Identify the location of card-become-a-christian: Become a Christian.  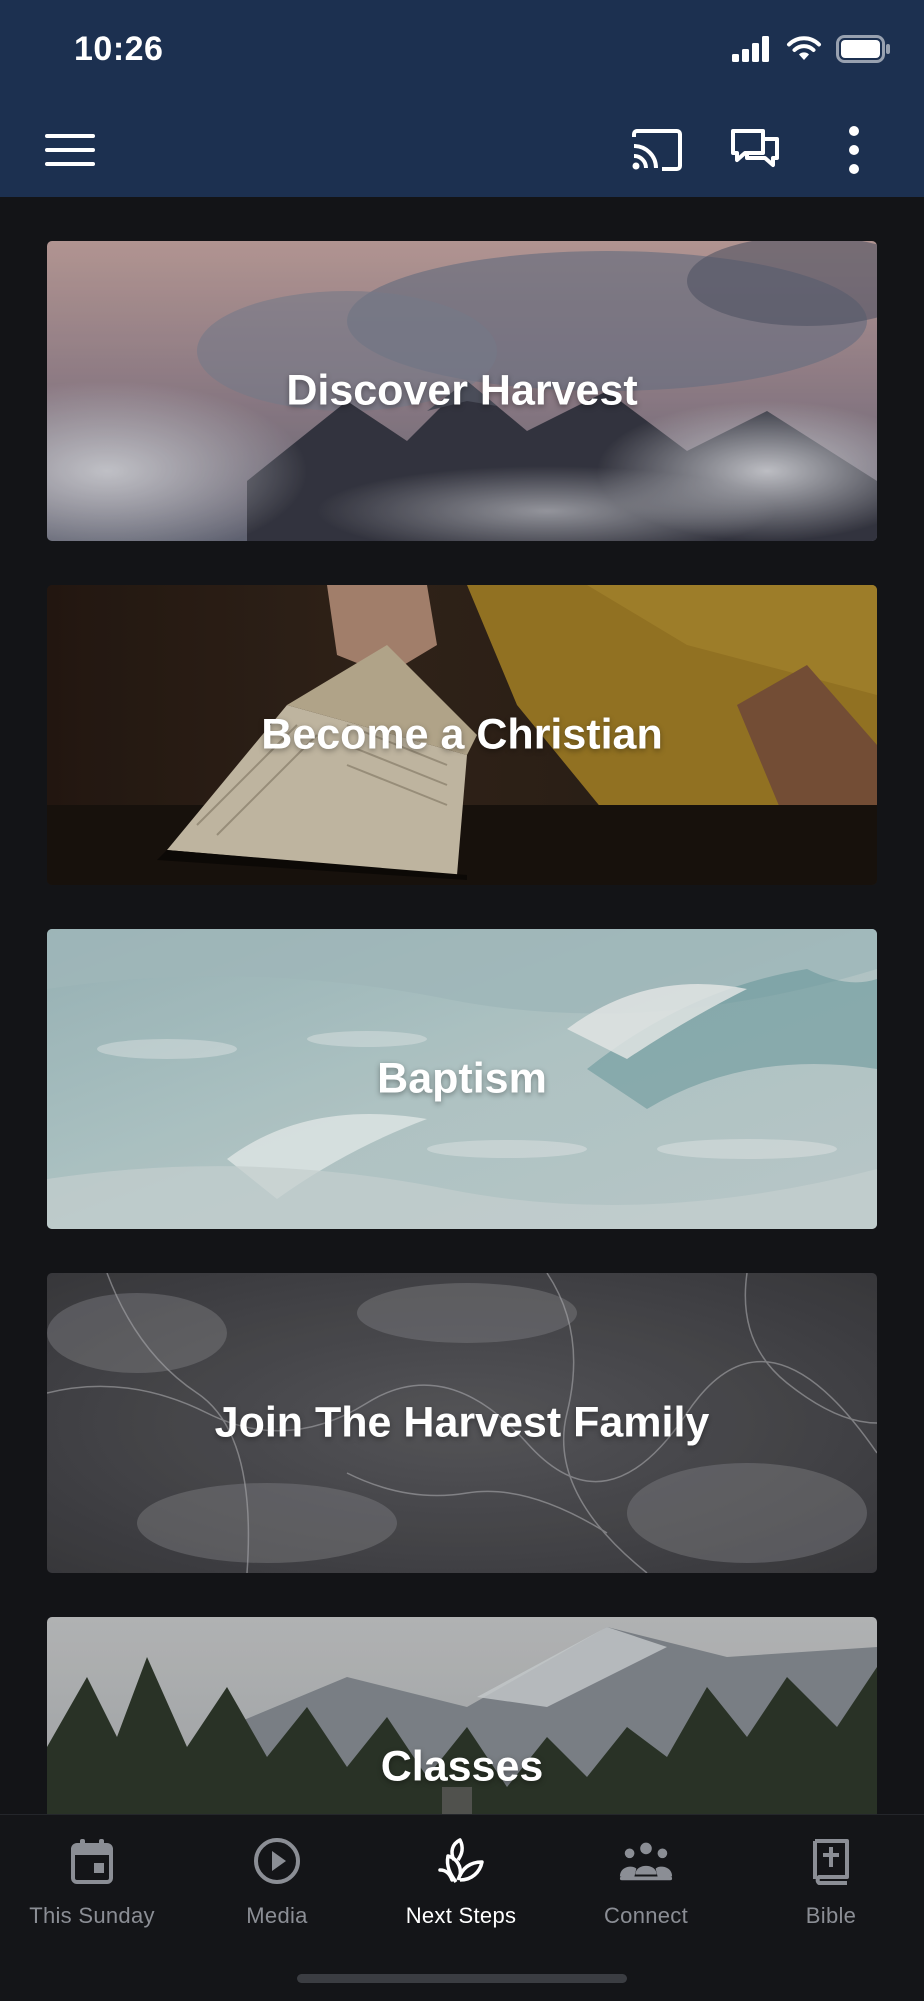
(462, 735).